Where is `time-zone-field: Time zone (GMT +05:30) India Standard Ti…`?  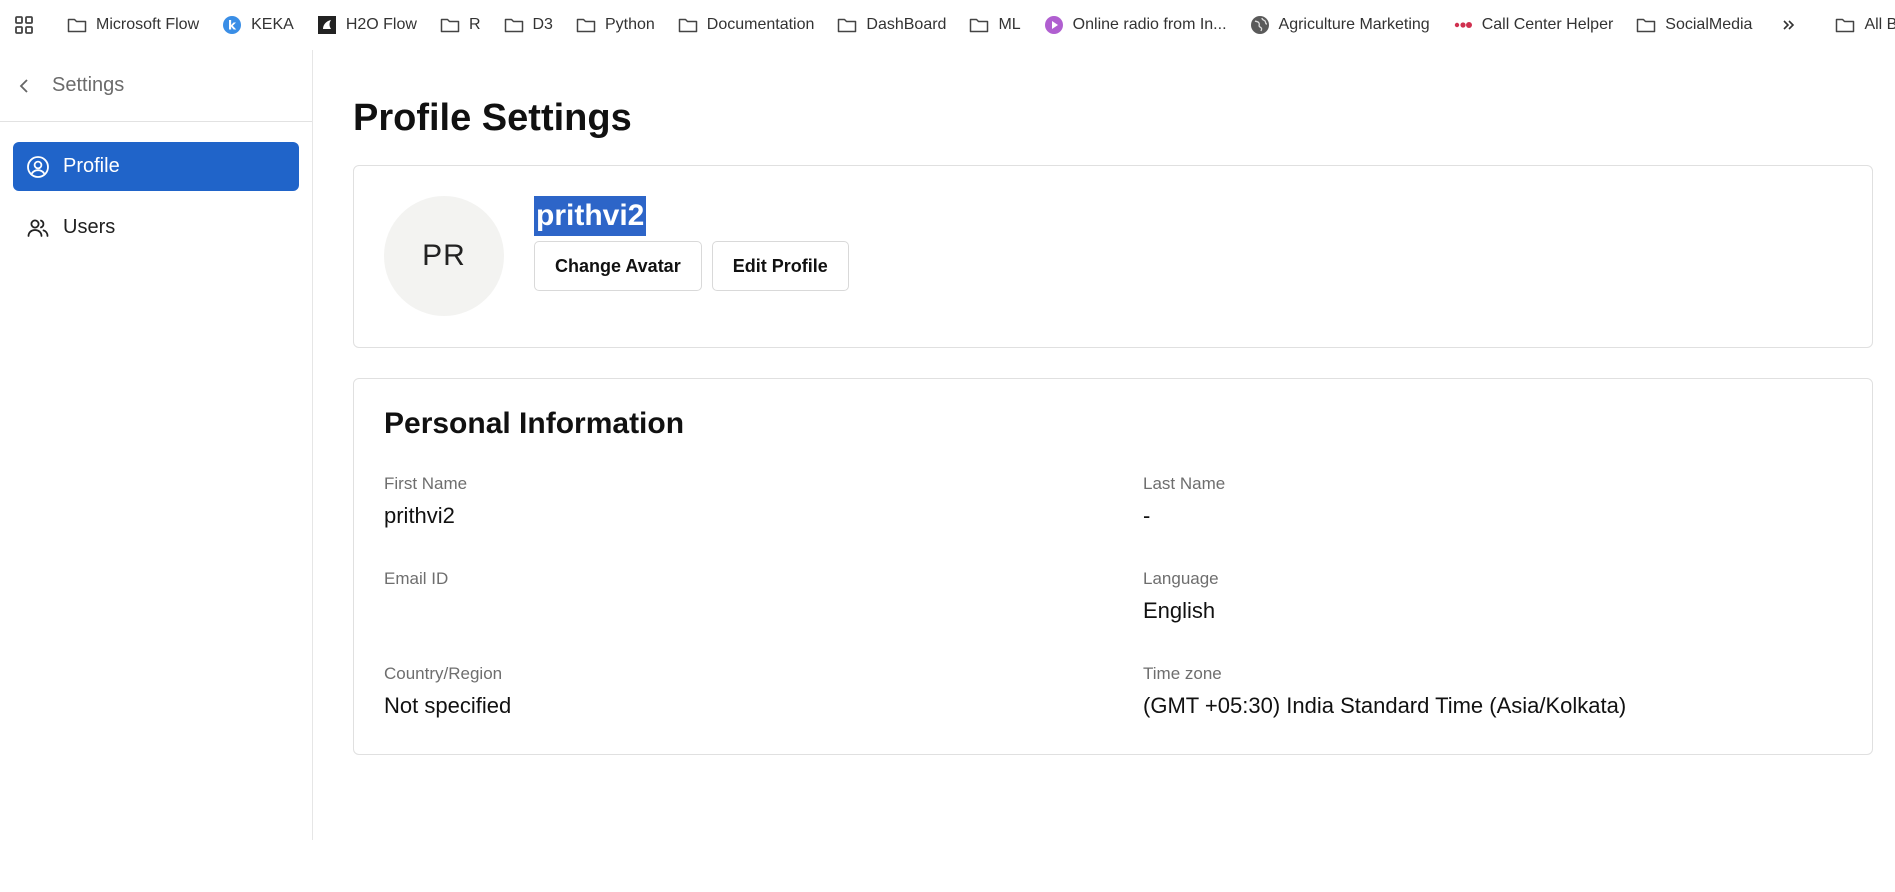 time-zone-field: Time zone (GMT +05:30) India Standard Ti… is located at coordinates (1493, 692).